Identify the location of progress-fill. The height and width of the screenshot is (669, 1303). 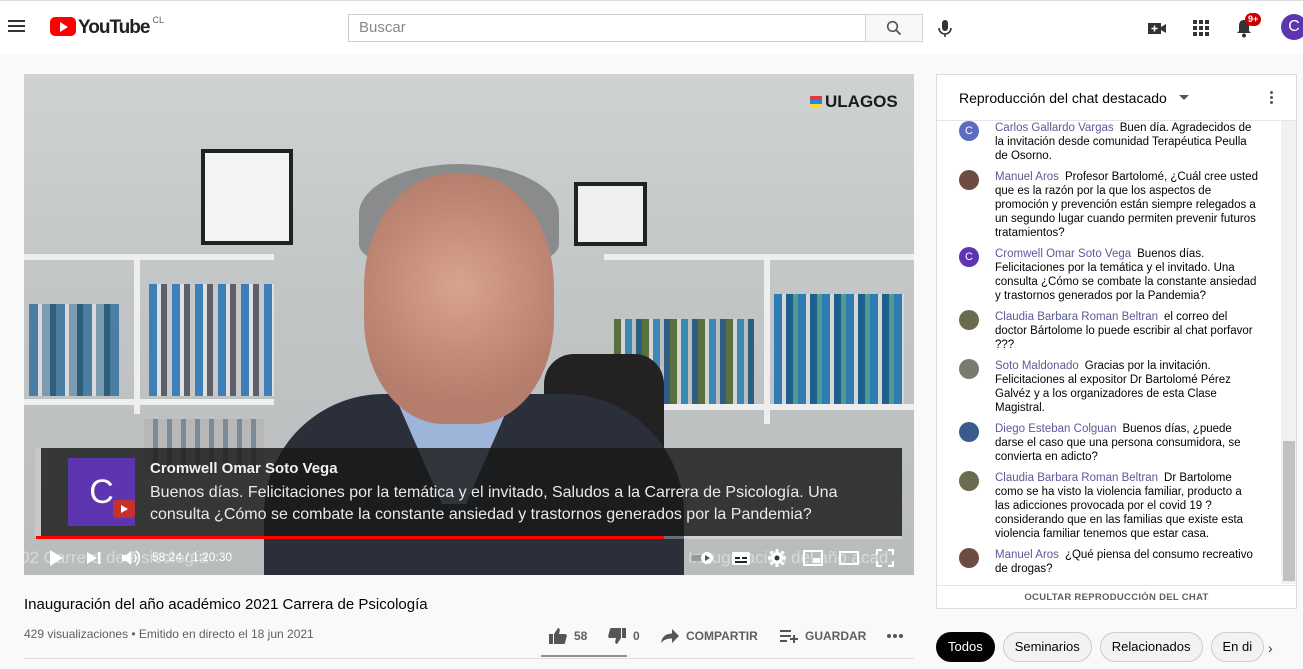
(350, 537).